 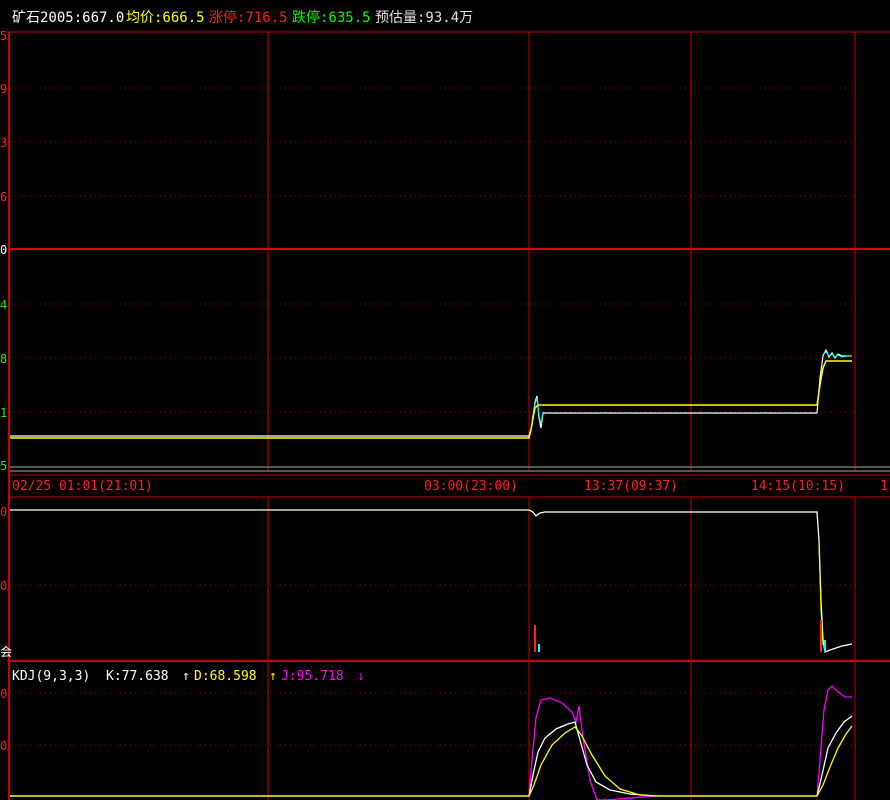 What do you see at coordinates (273, 676) in the screenshot?
I see `kdj-d-arrow: ↑` at bounding box center [273, 676].